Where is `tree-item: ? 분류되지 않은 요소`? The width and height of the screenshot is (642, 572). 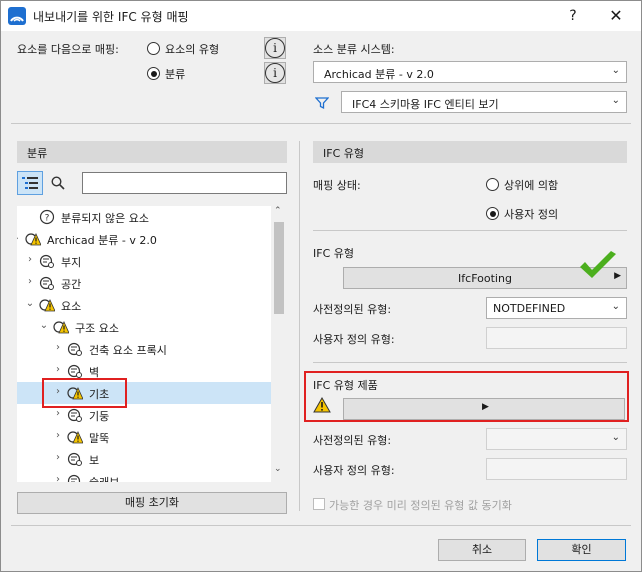
tree-item: ? 분류되지 않은 요소 is located at coordinates (144, 217).